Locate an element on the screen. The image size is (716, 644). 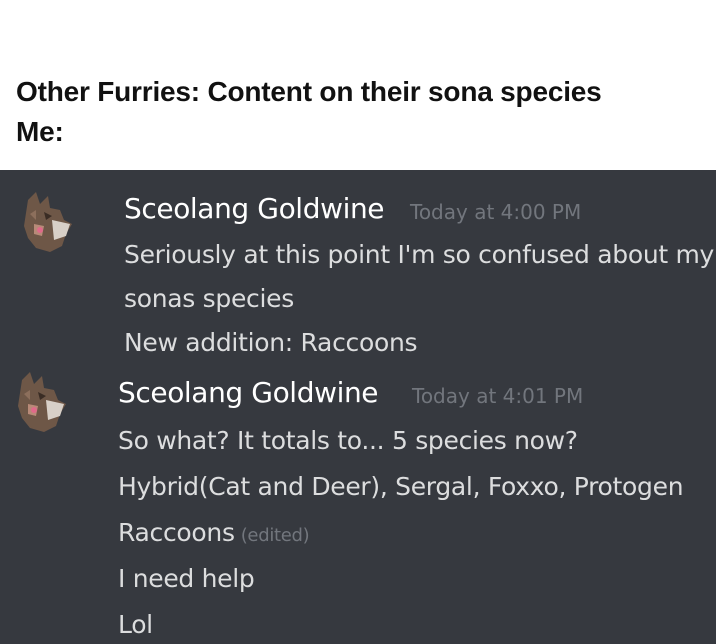
message-line: sonas species is located at coordinates (209, 298).